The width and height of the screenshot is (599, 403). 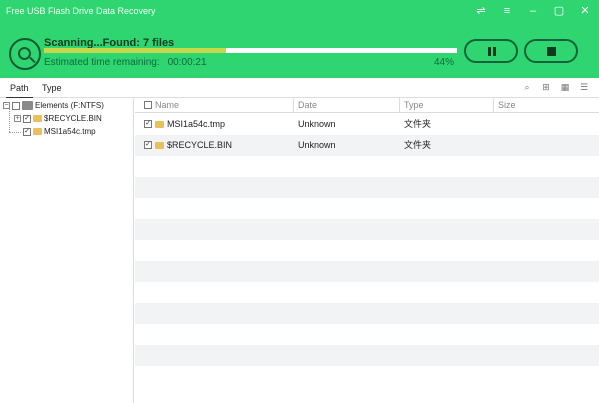 What do you see at coordinates (69, 105) in the screenshot?
I see `tree-root-label: Elements (F:NTFS)` at bounding box center [69, 105].